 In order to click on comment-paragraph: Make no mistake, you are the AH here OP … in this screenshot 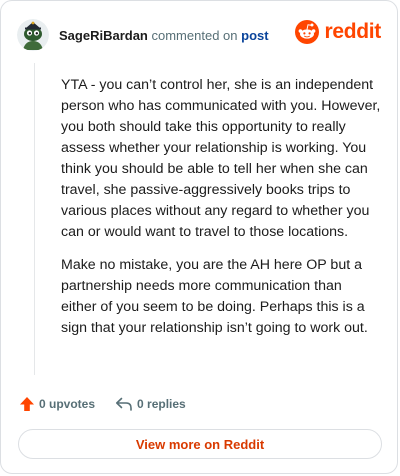, I will do `click(214, 296)`.